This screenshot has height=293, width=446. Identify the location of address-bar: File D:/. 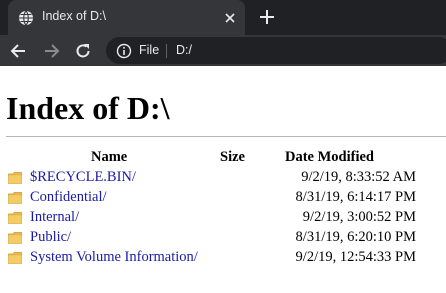
(276, 50).